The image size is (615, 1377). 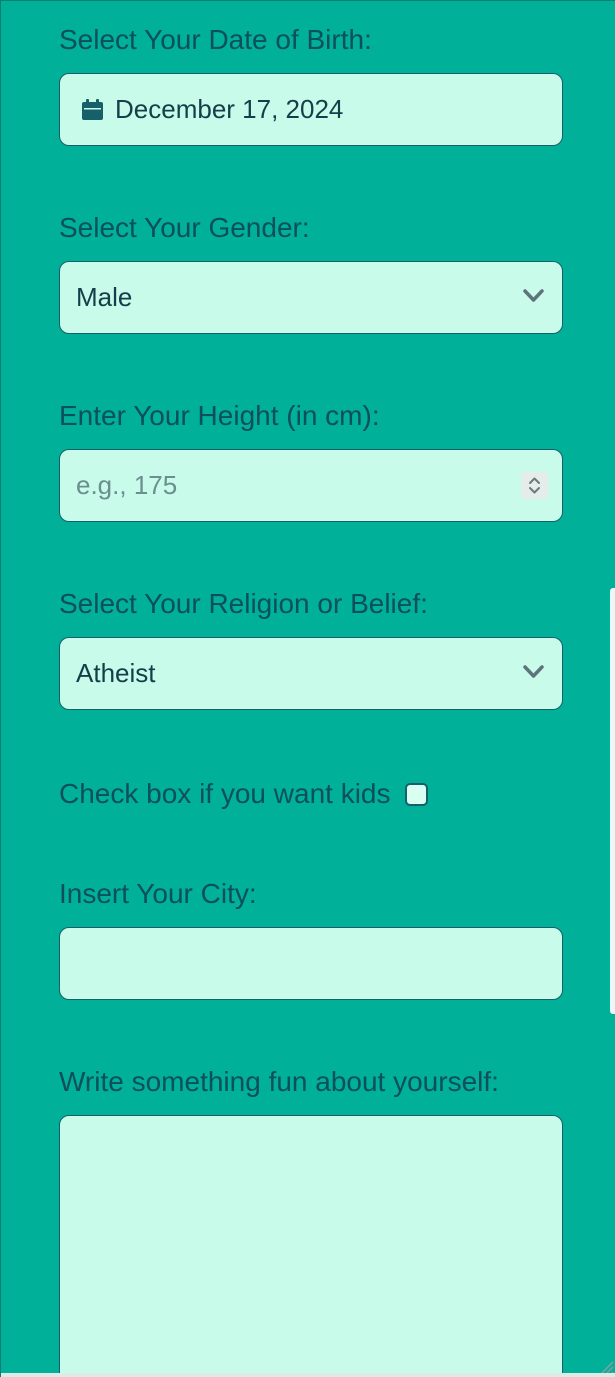 I want to click on vertical-scrollbar, so click(x=612, y=801).